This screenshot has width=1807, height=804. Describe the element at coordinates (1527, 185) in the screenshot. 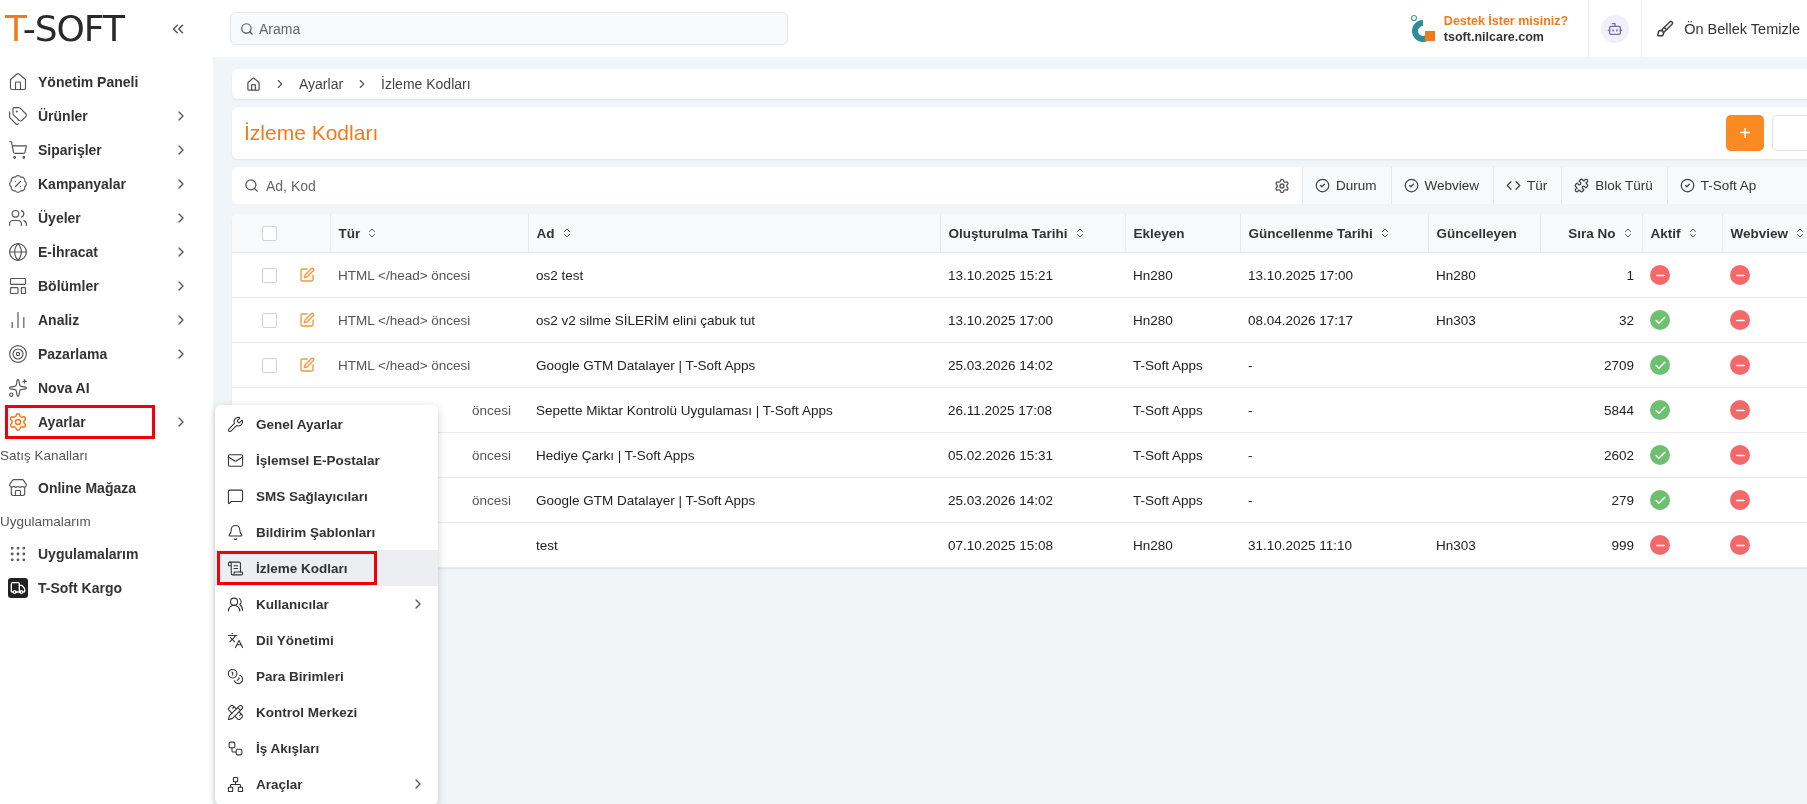

I see `filter-button: Tür` at that location.